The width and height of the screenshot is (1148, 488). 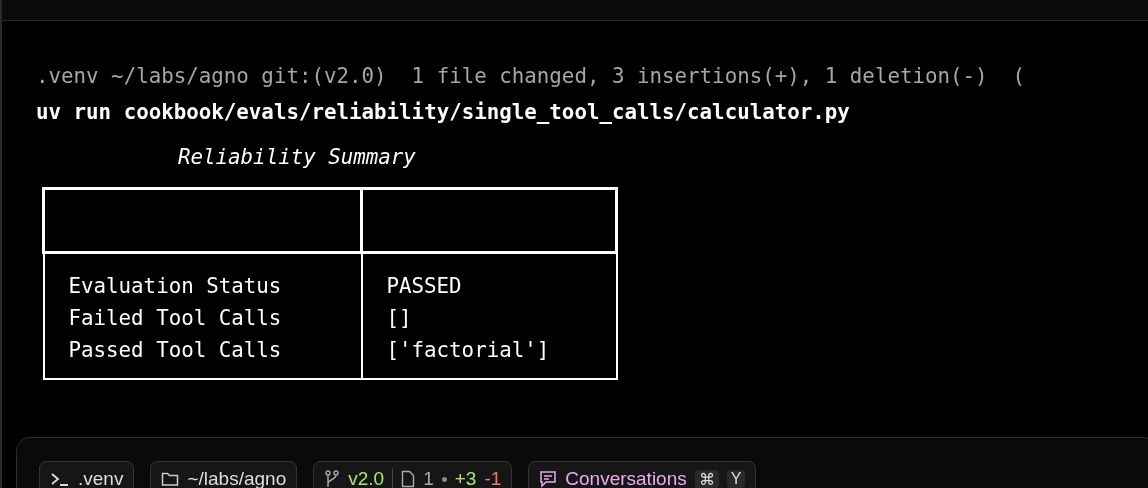 What do you see at coordinates (465, 478) in the screenshot?
I see `insertions-count: +3` at bounding box center [465, 478].